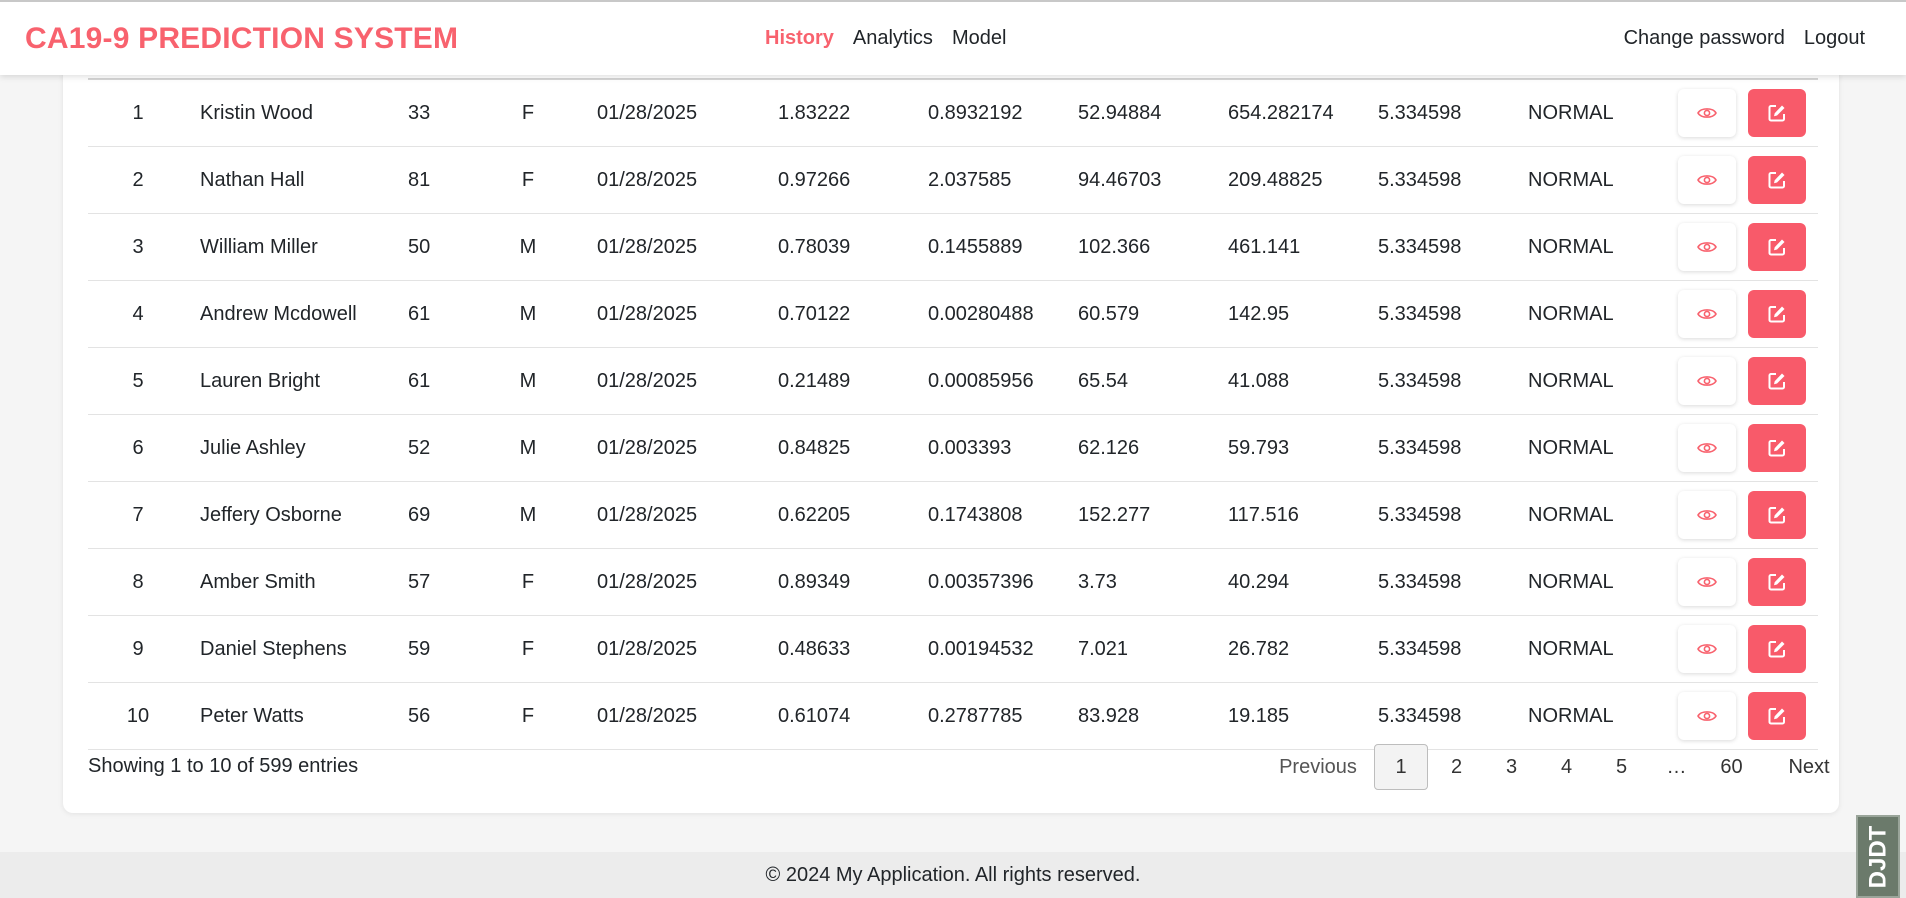  What do you see at coordinates (138, 716) in the screenshot?
I see `row-number: 10` at bounding box center [138, 716].